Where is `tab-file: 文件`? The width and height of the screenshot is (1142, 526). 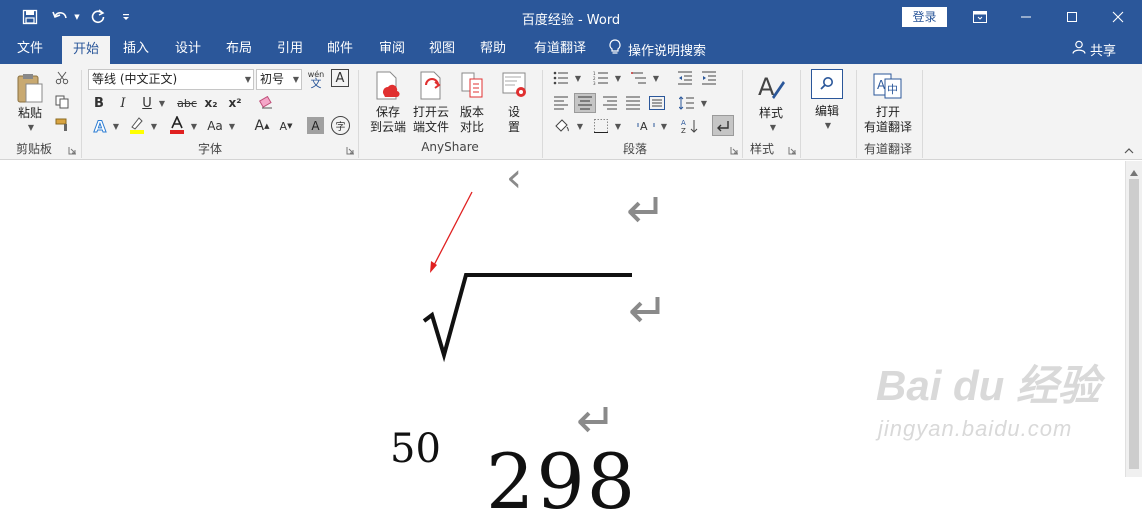
tab-file: 文件 is located at coordinates (30, 49).